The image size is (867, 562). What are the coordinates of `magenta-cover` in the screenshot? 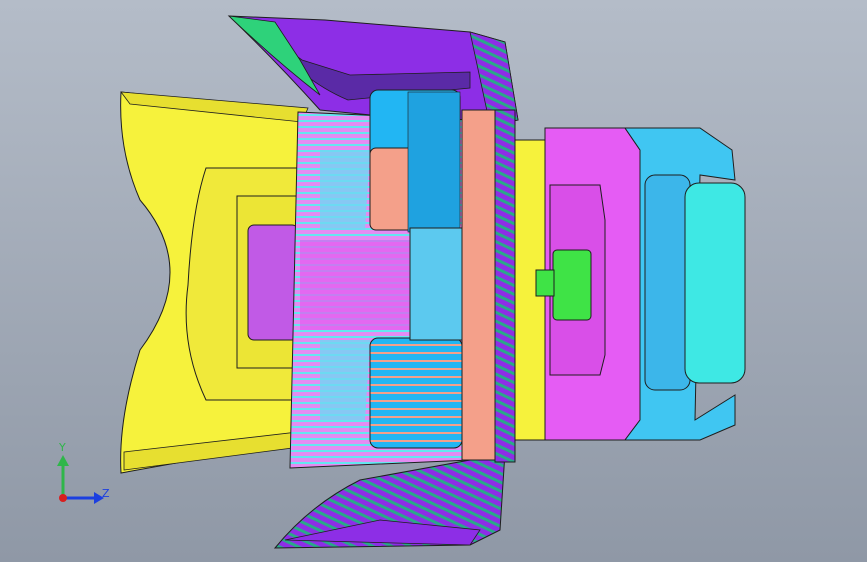 It's located at (588, 284).